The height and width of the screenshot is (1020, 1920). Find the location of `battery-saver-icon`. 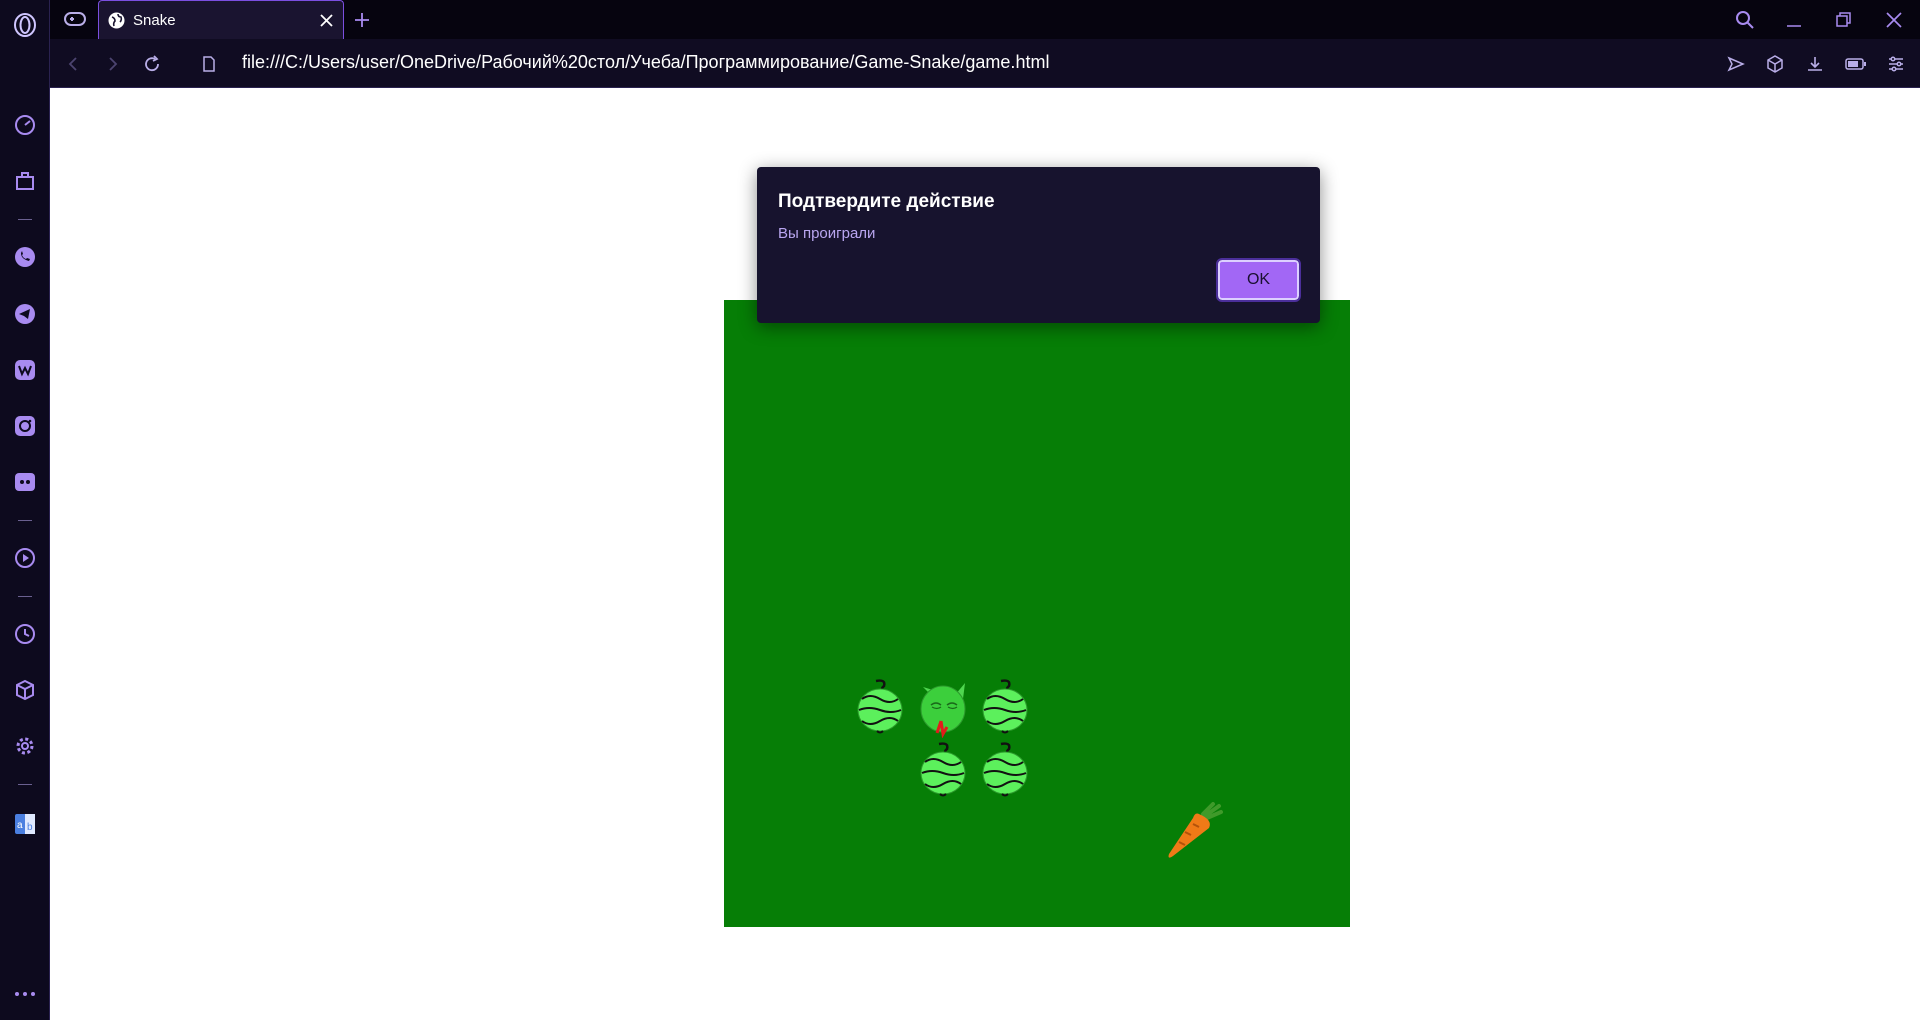

battery-saver-icon is located at coordinates (1856, 64).